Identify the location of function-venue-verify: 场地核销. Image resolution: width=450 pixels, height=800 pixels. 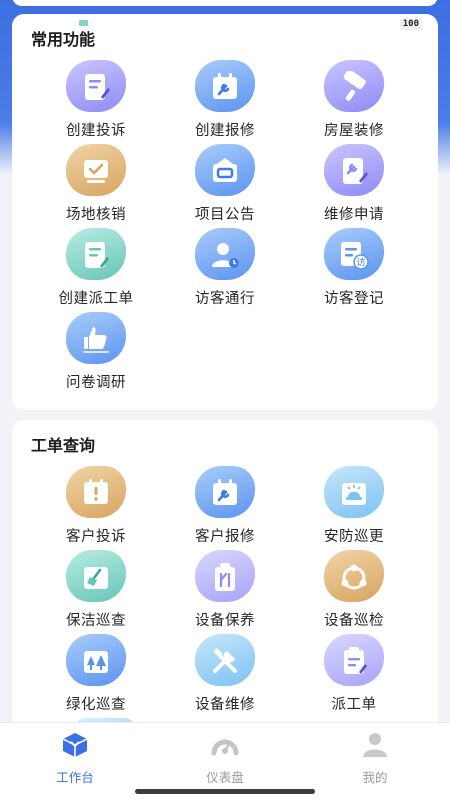
(96, 184).